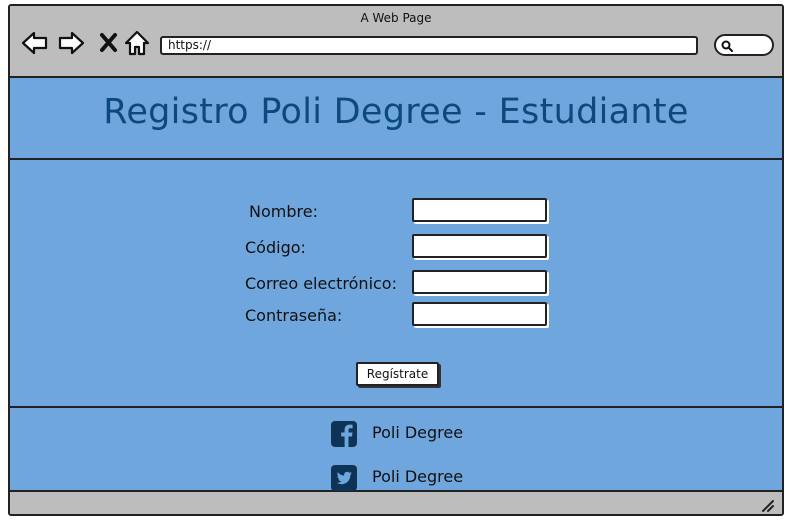 The image size is (785, 520). What do you see at coordinates (479, 210) in the screenshot?
I see `name-field` at bounding box center [479, 210].